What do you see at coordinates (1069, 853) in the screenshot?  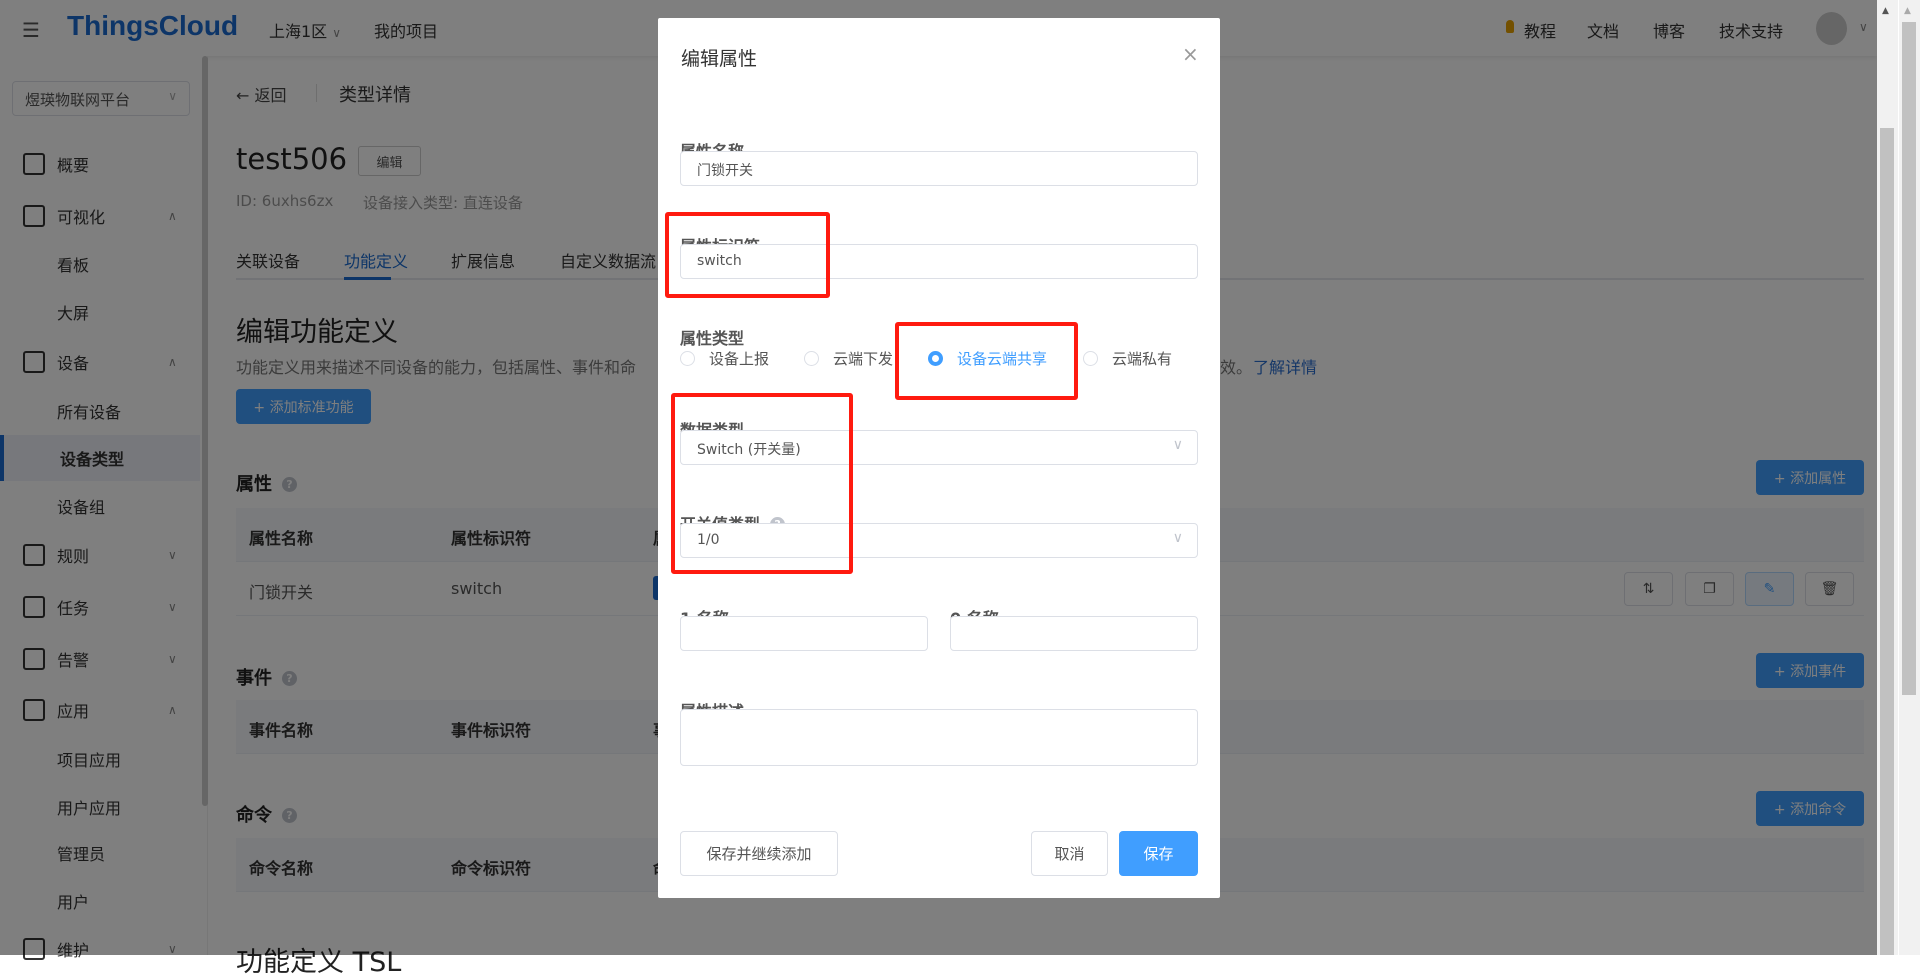 I see `cancel-button: 取消` at bounding box center [1069, 853].